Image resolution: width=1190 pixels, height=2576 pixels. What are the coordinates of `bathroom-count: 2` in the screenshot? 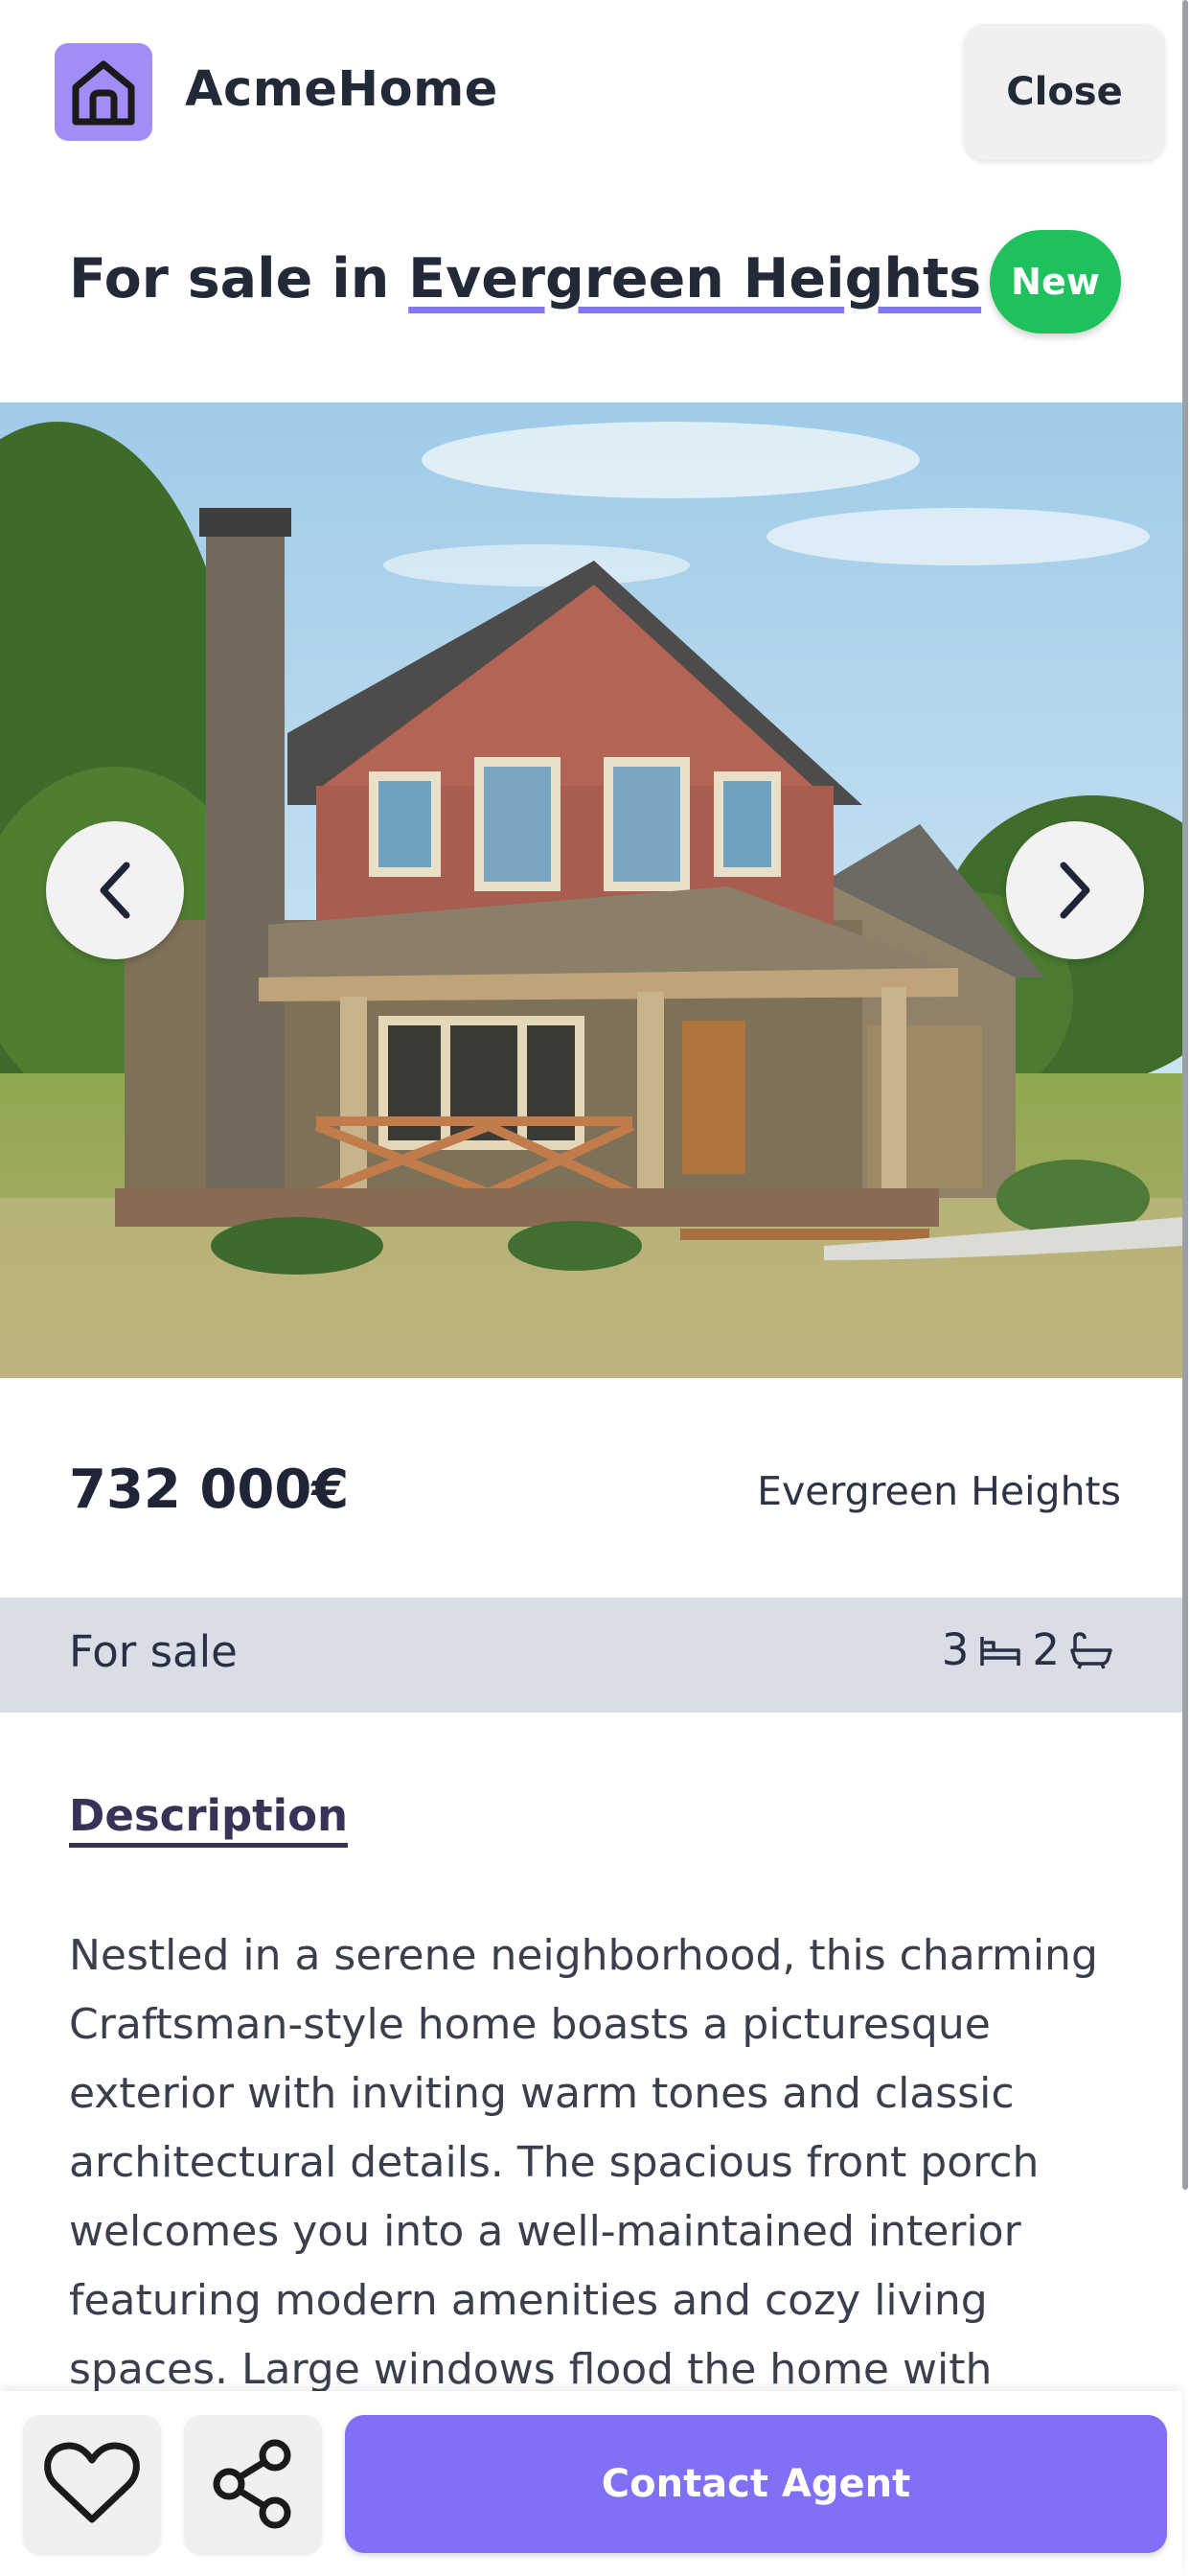 It's located at (1046, 1649).